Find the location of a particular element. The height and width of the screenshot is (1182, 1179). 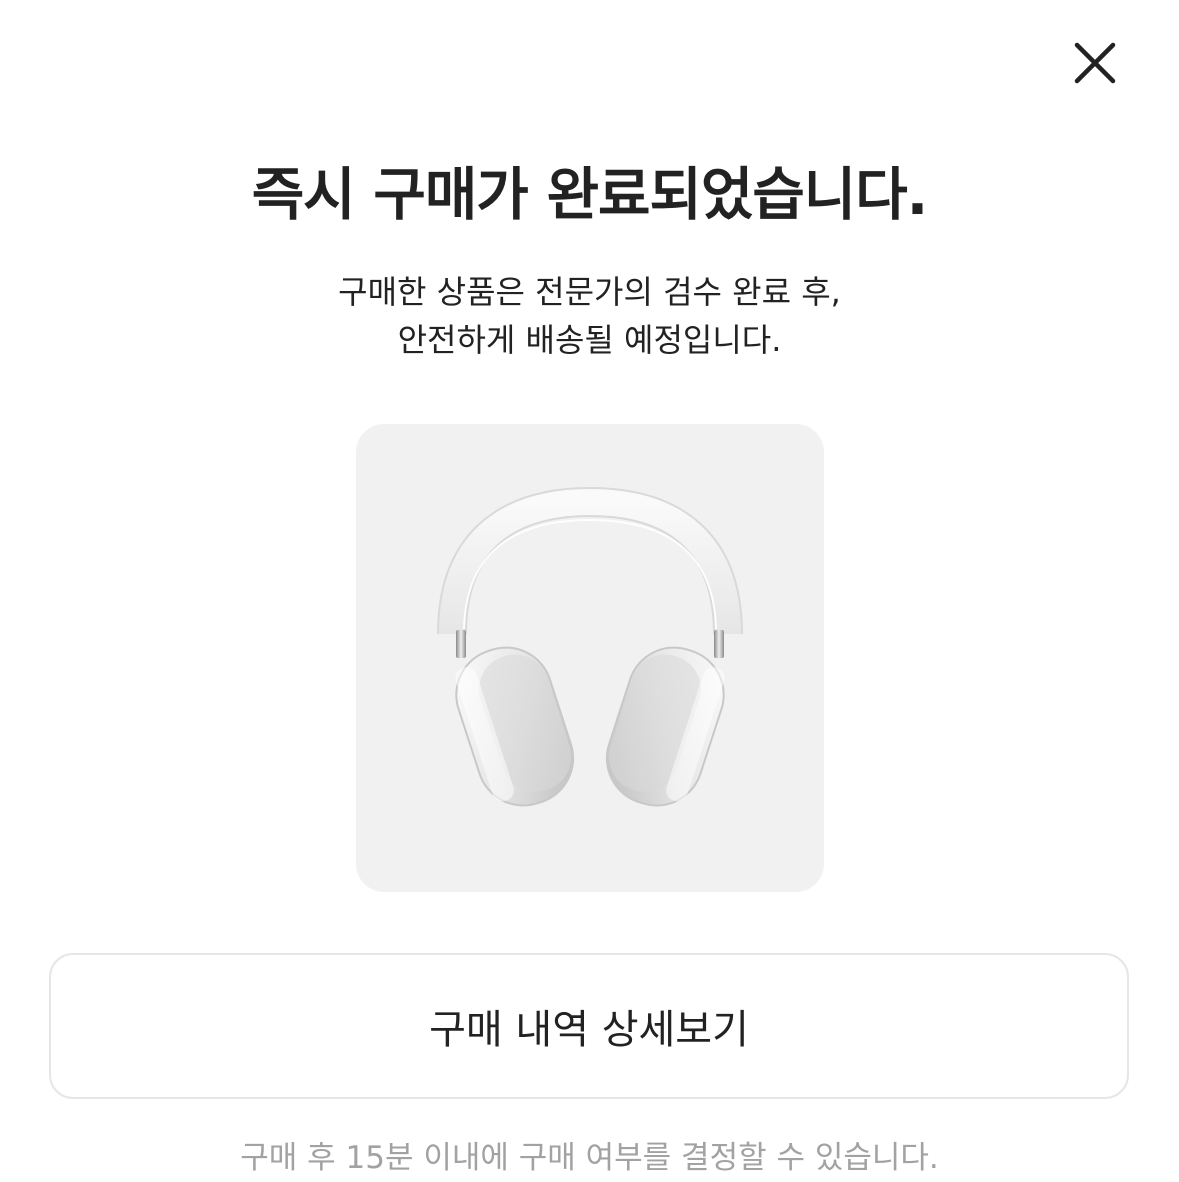

close-icon is located at coordinates (1095, 63).